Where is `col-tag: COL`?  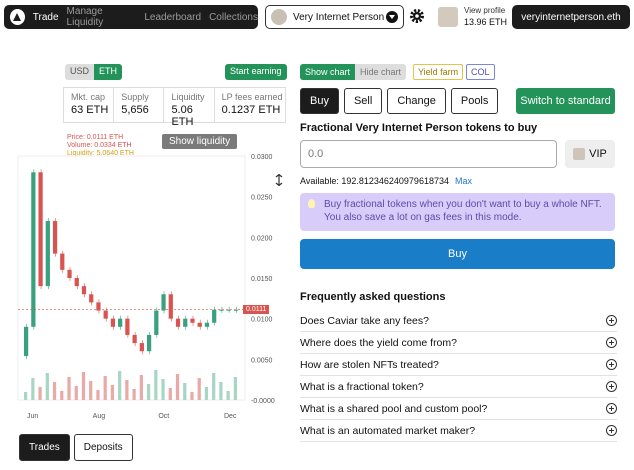
col-tag: COL is located at coordinates (480, 72).